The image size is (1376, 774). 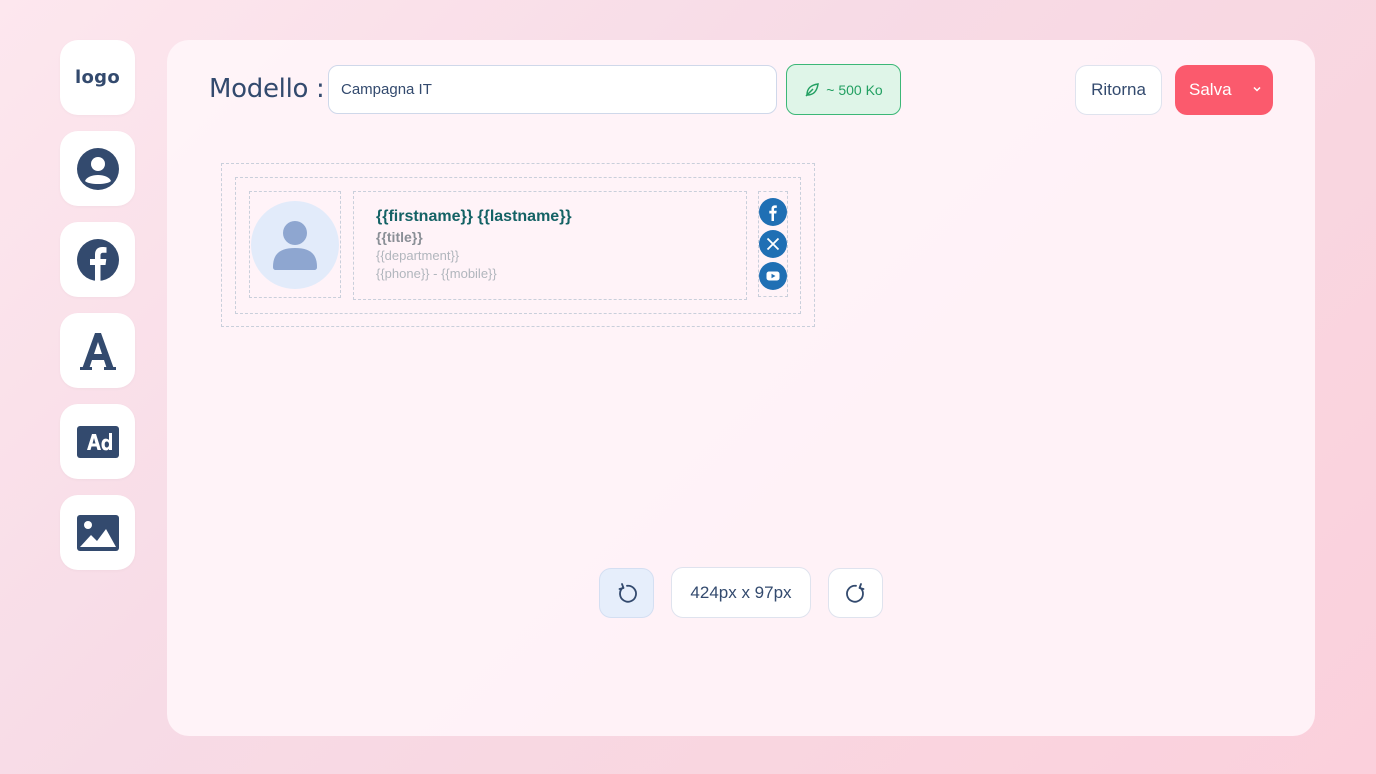 I want to click on save-button: Salva, so click(x=1224, y=90).